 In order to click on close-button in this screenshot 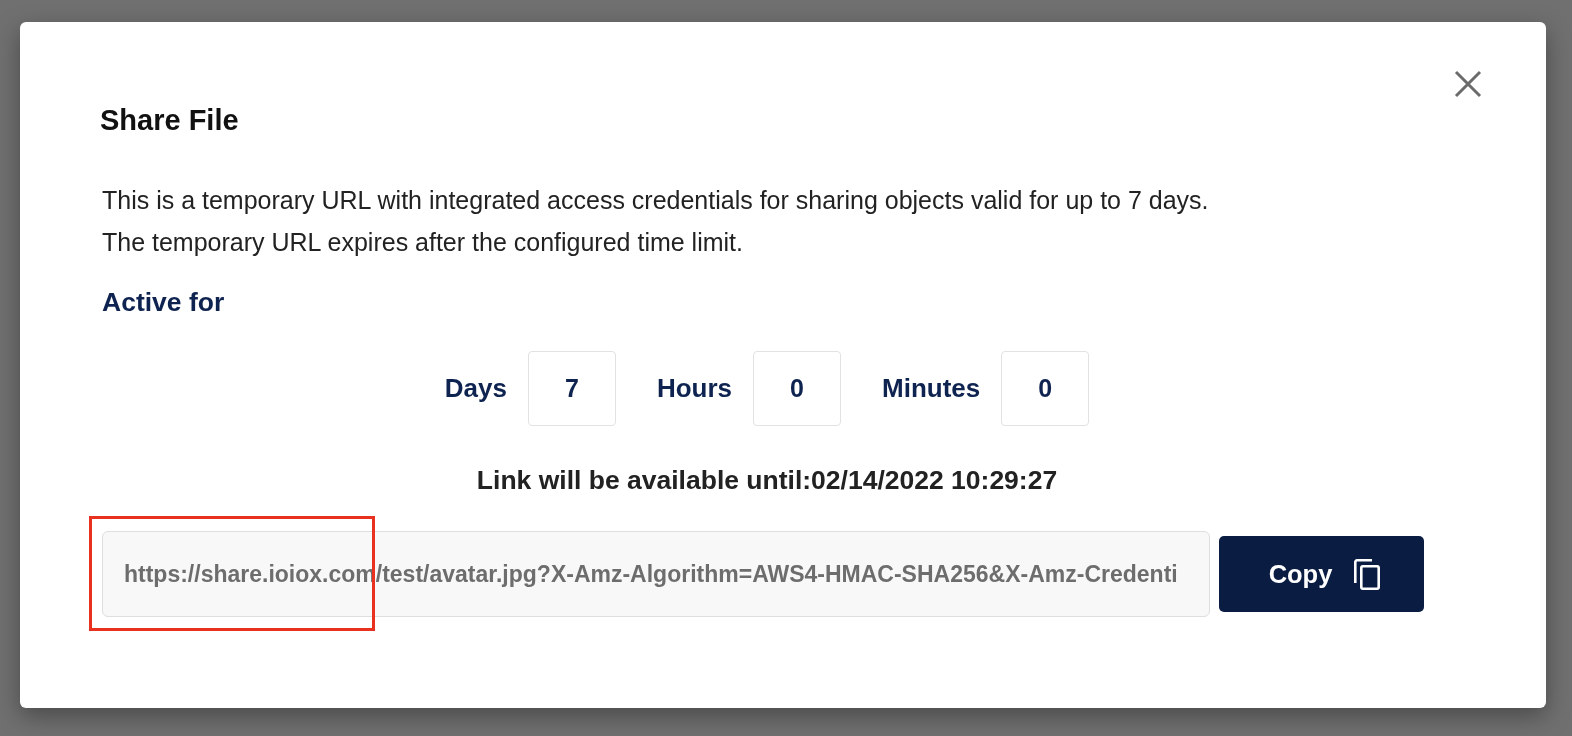, I will do `click(1468, 84)`.